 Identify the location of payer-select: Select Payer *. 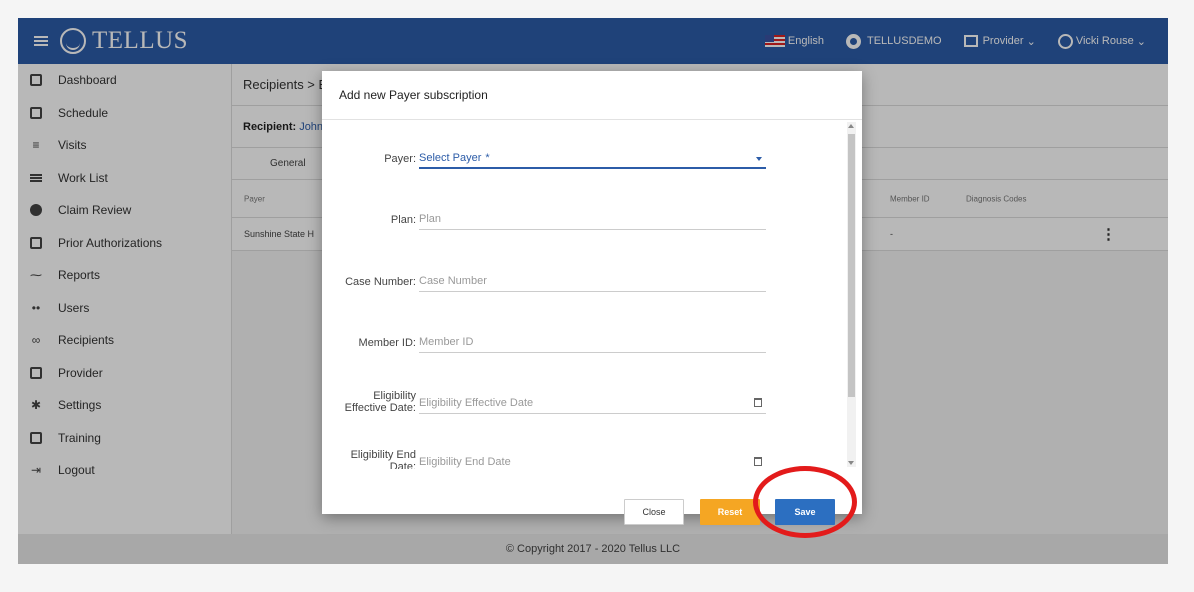
(592, 158).